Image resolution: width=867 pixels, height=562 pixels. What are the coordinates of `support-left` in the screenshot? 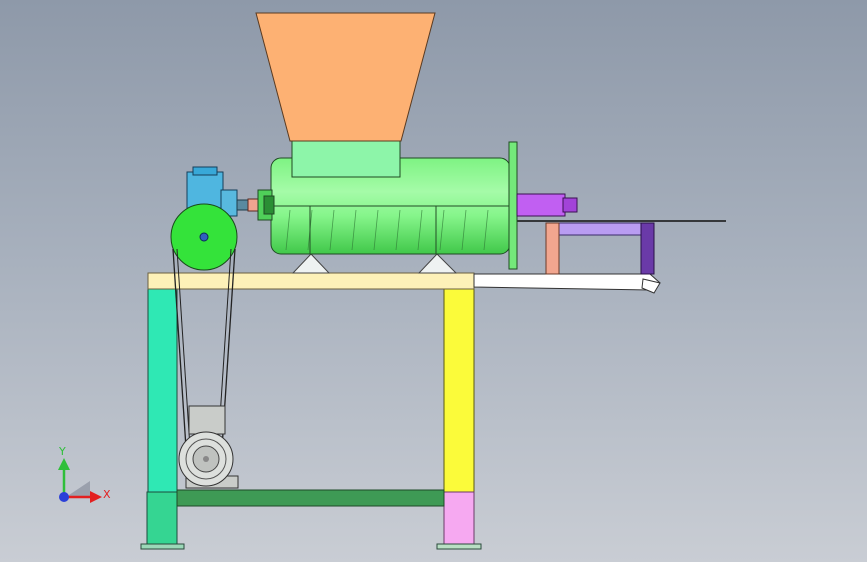 It's located at (311, 263).